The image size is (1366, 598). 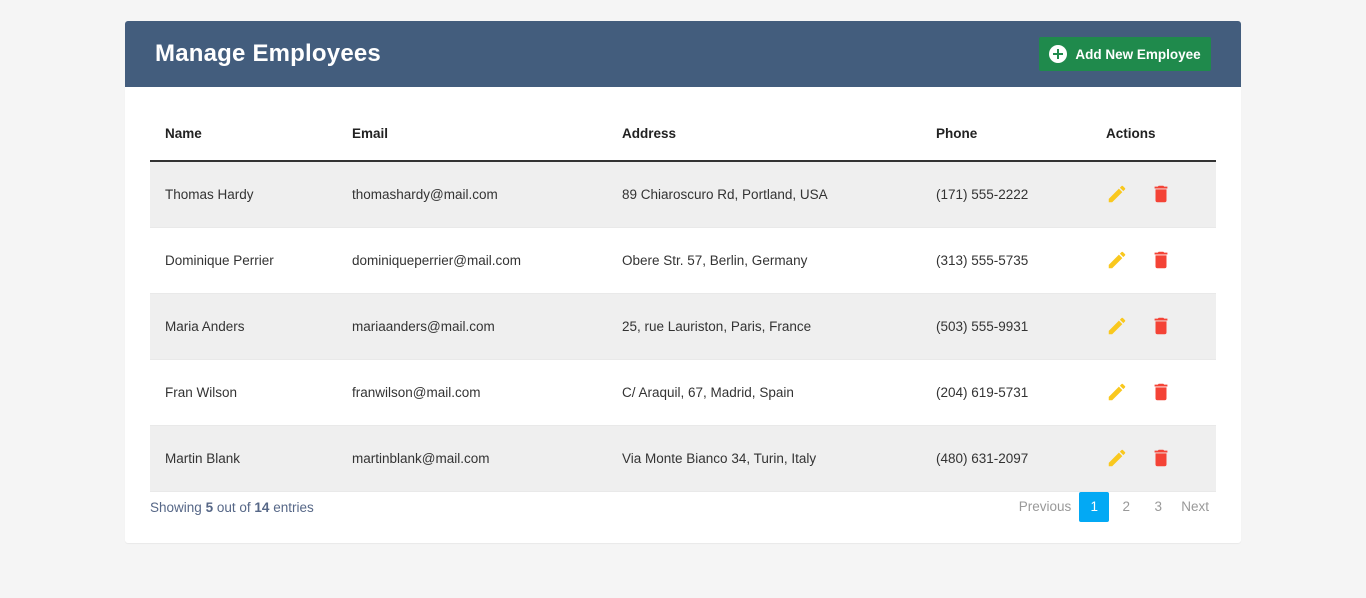 What do you see at coordinates (764, 458) in the screenshot?
I see `cell-address: Via Monte Bianco 34, Turin, Italy` at bounding box center [764, 458].